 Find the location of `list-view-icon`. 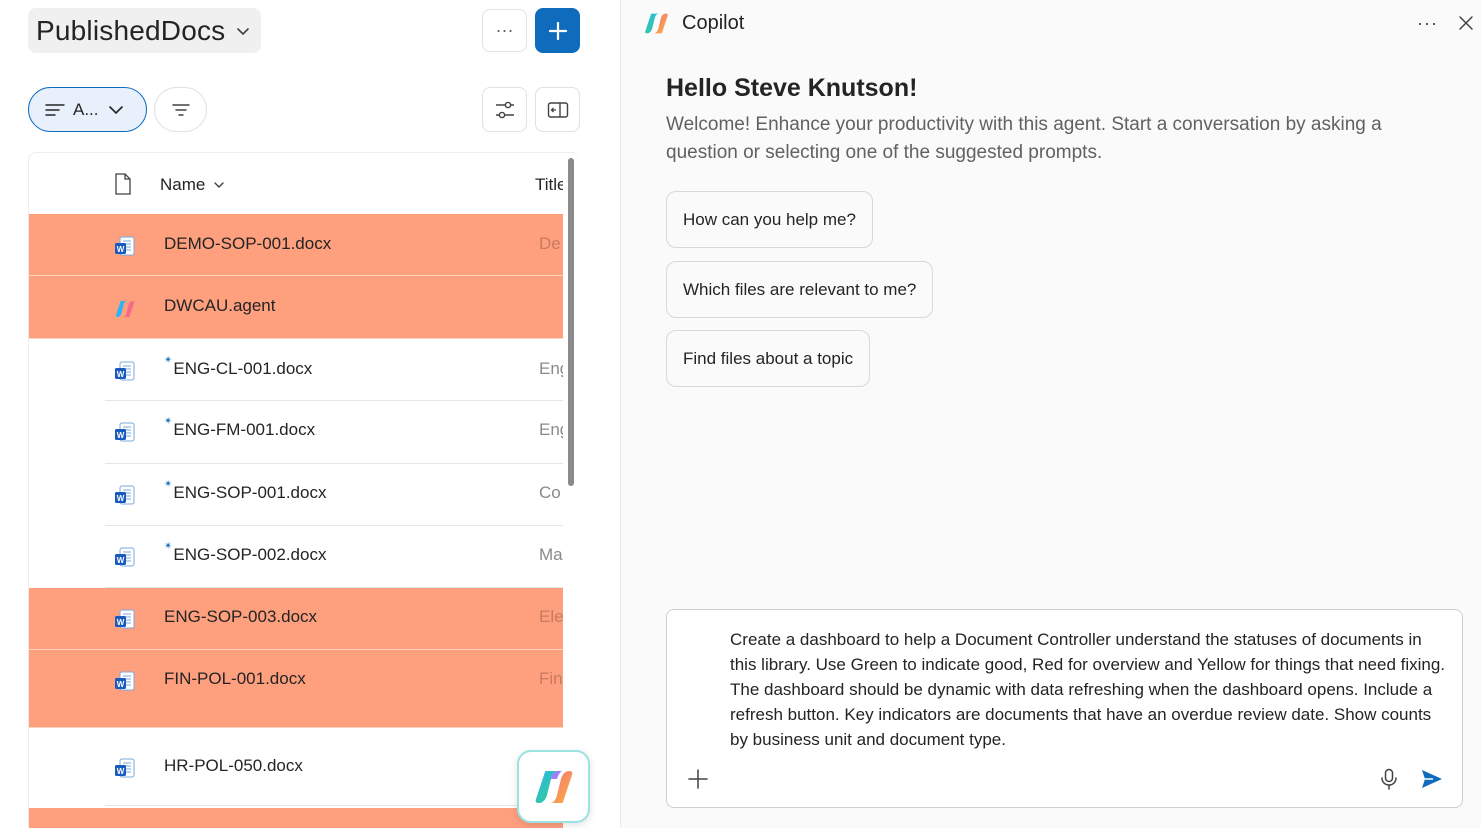

list-view-icon is located at coordinates (55, 109).